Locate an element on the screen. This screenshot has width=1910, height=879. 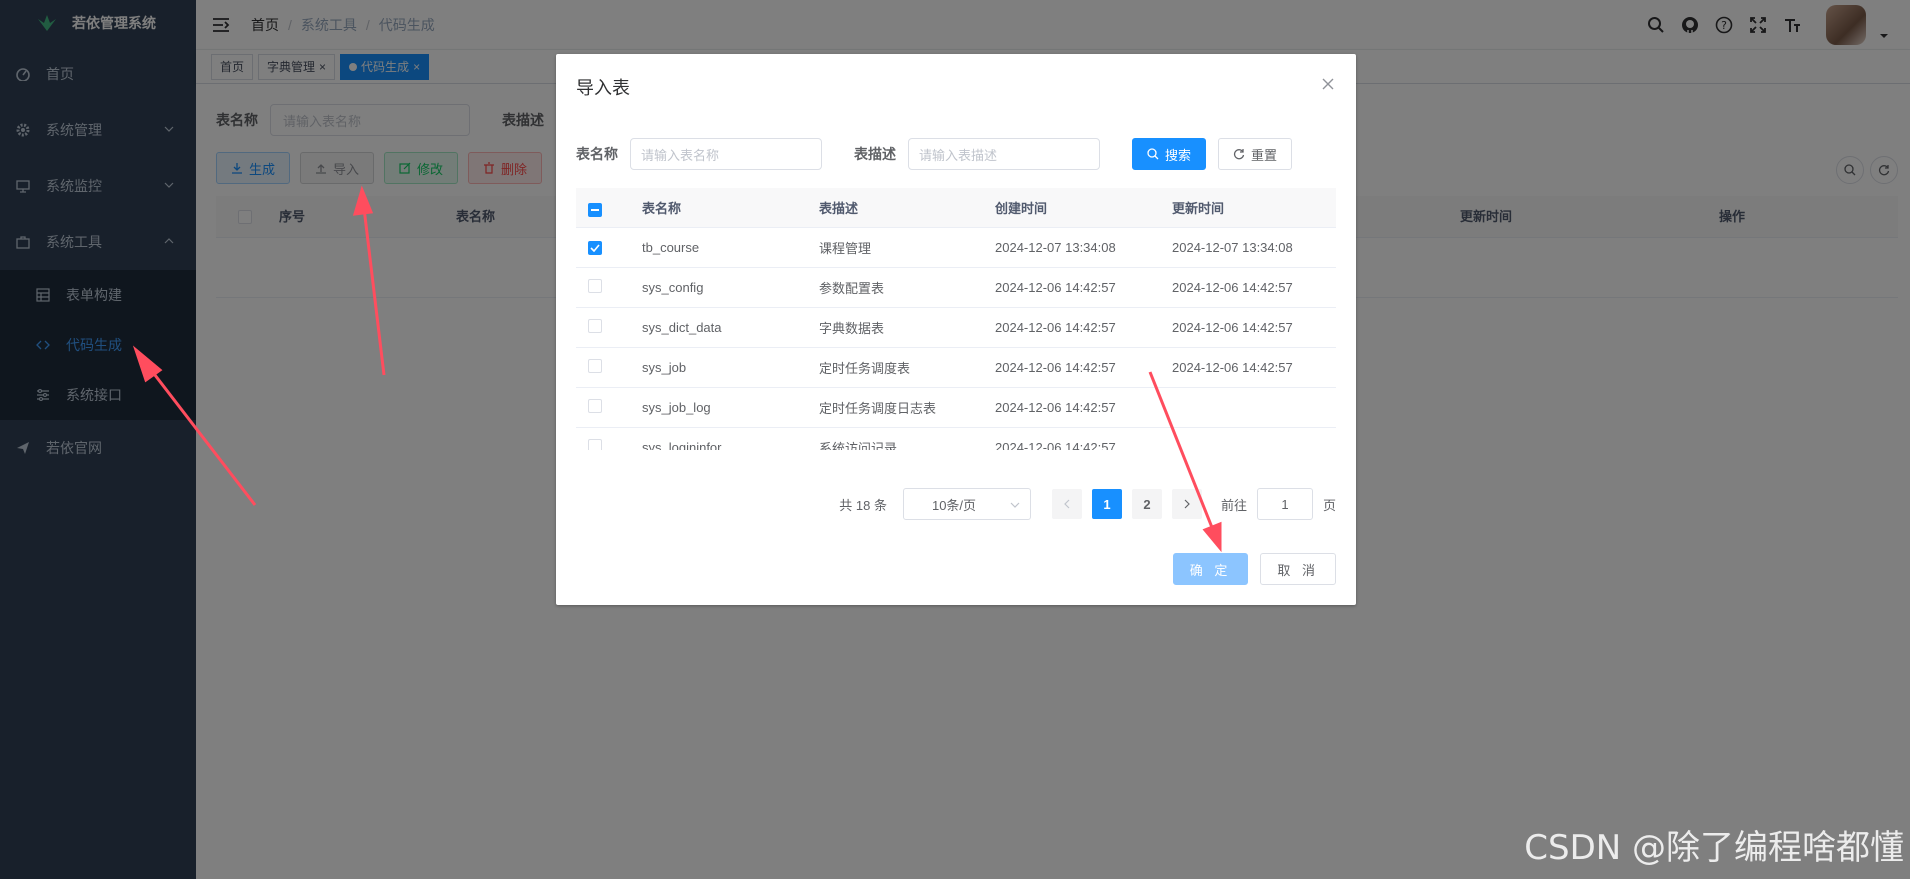
cancel-button: 取 消 is located at coordinates (1298, 569).